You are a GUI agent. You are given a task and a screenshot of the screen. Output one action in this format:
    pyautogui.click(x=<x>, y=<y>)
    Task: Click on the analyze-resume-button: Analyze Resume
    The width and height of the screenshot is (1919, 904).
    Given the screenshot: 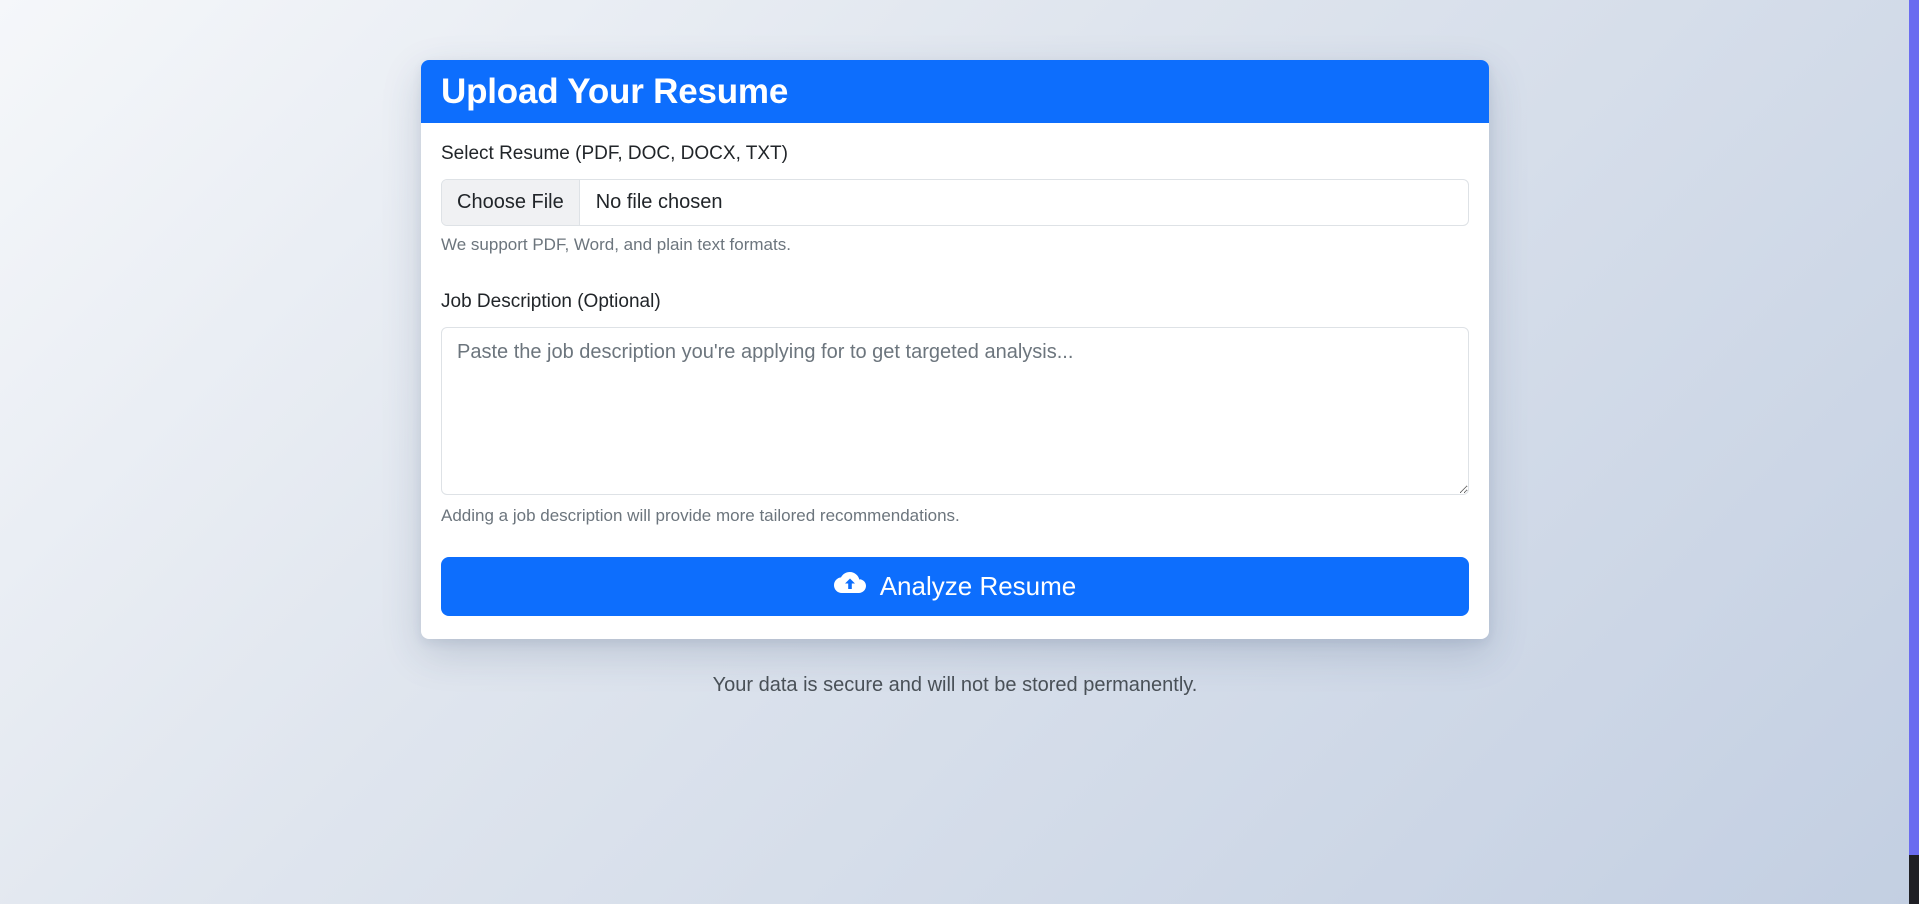 What is the action you would take?
    pyautogui.click(x=955, y=586)
    